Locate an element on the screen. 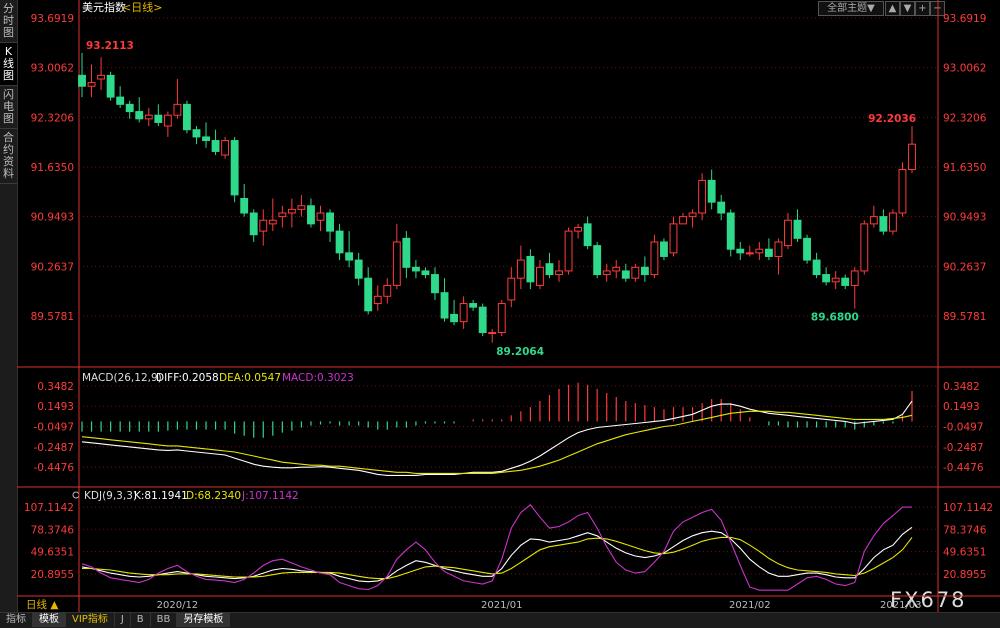 The image size is (1000, 628). x-tick-label: 2021/01 is located at coordinates (502, 605).